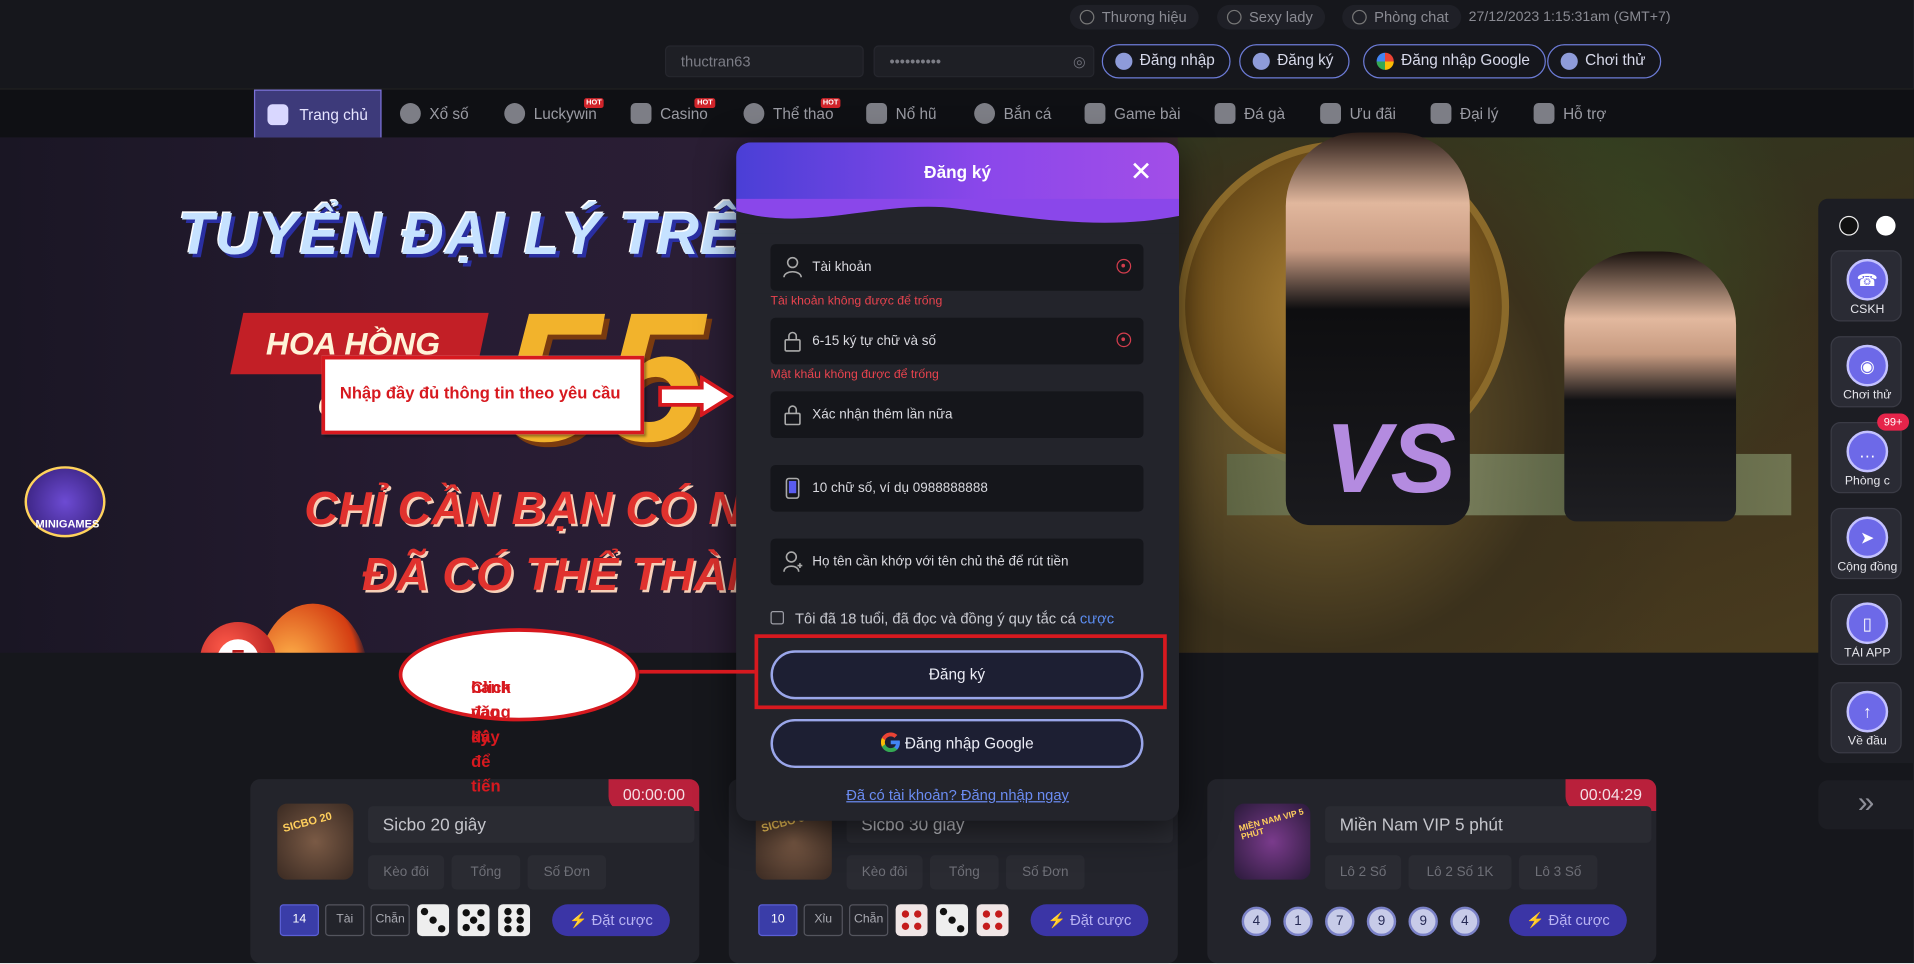 The image size is (1914, 964). What do you see at coordinates (1358, 114) in the screenshot?
I see `nav-item-promotions: Ưu đãi` at bounding box center [1358, 114].